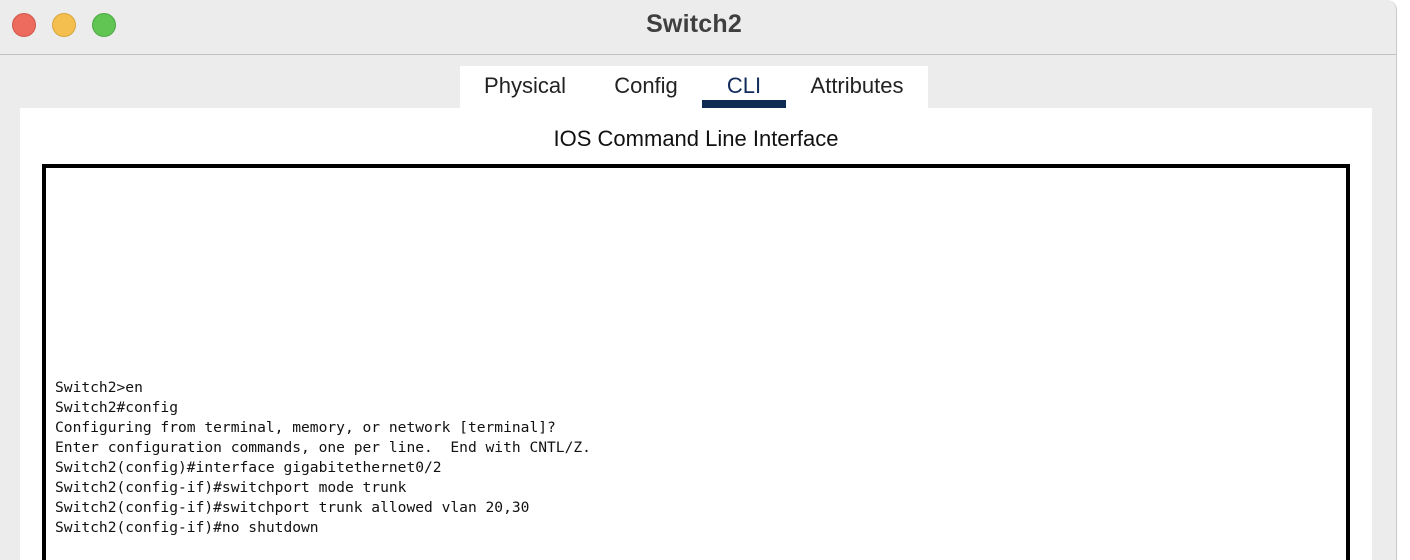 Image resolution: width=1410 pixels, height=560 pixels. I want to click on terminal-line: Switch2(config-if)#switchport mode trunk, so click(231, 487).